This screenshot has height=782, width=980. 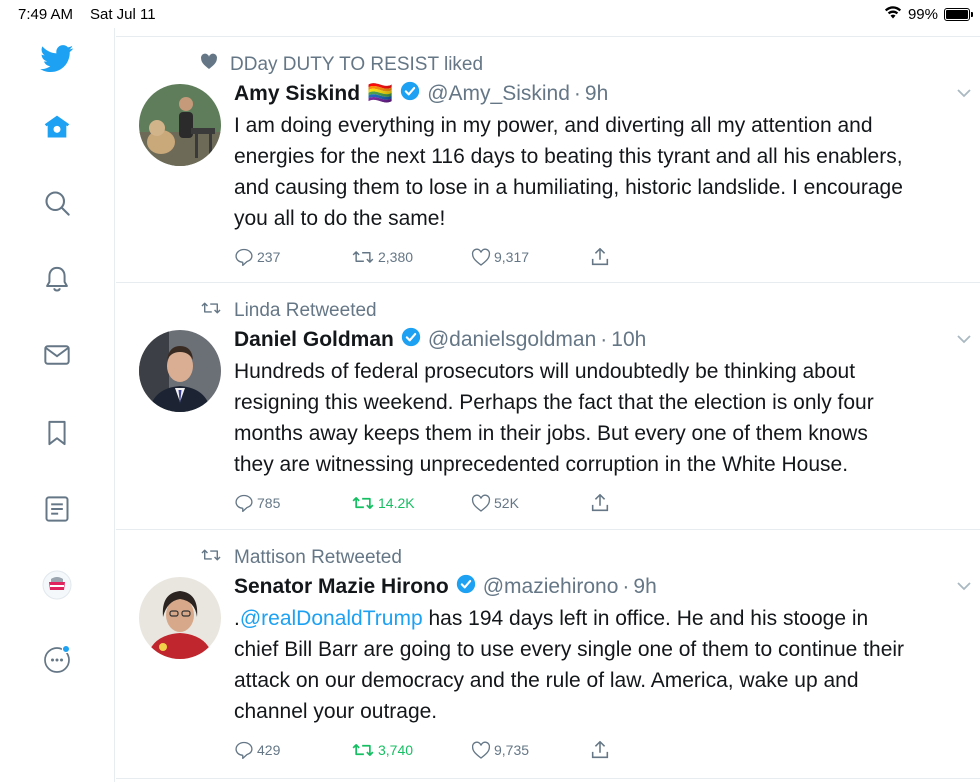 I want to click on like-button: 9,317, so click(x=530, y=257).